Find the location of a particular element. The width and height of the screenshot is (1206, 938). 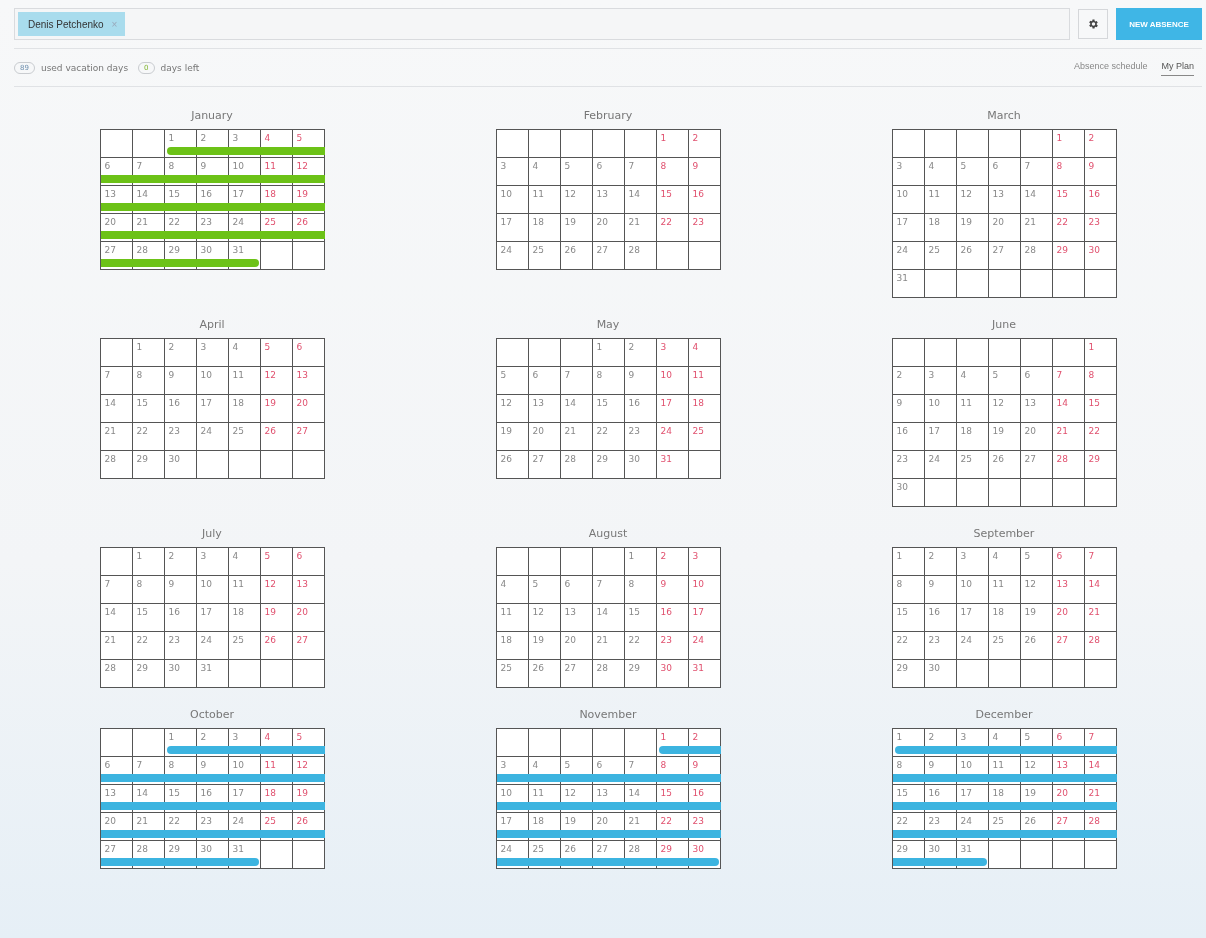

day-cell: 1 is located at coordinates (148, 562).